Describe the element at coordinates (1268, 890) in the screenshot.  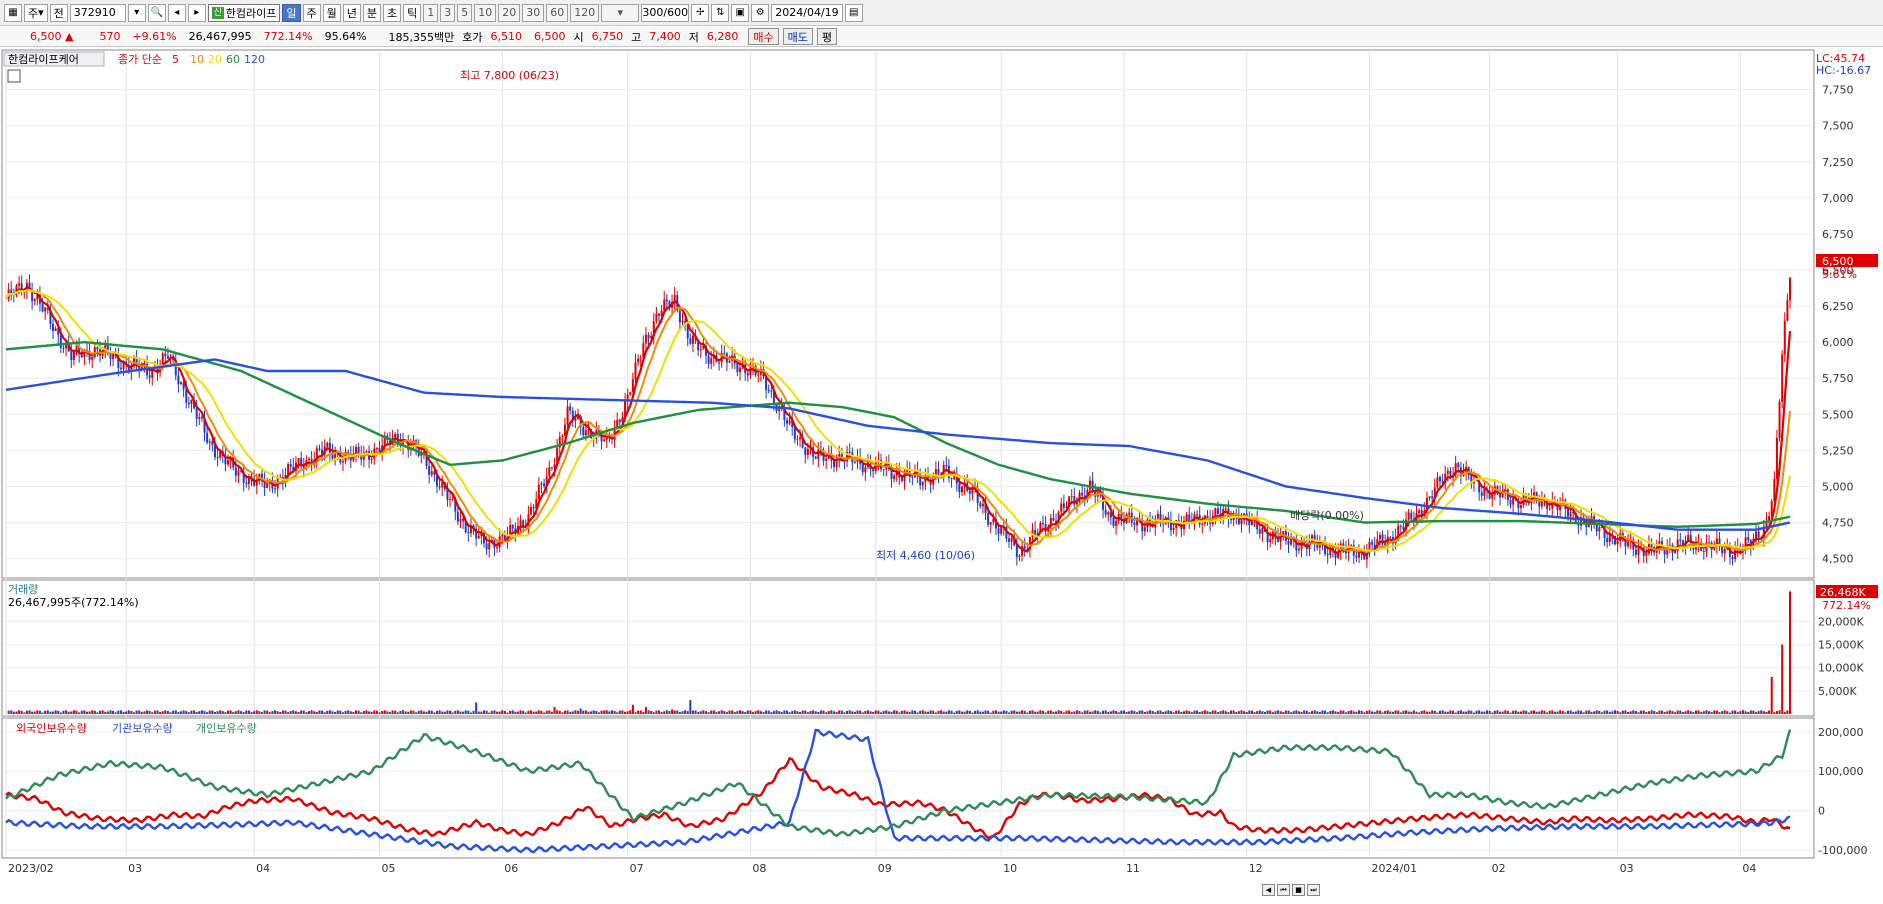
I see `scroll-left-icon: ◀` at that location.